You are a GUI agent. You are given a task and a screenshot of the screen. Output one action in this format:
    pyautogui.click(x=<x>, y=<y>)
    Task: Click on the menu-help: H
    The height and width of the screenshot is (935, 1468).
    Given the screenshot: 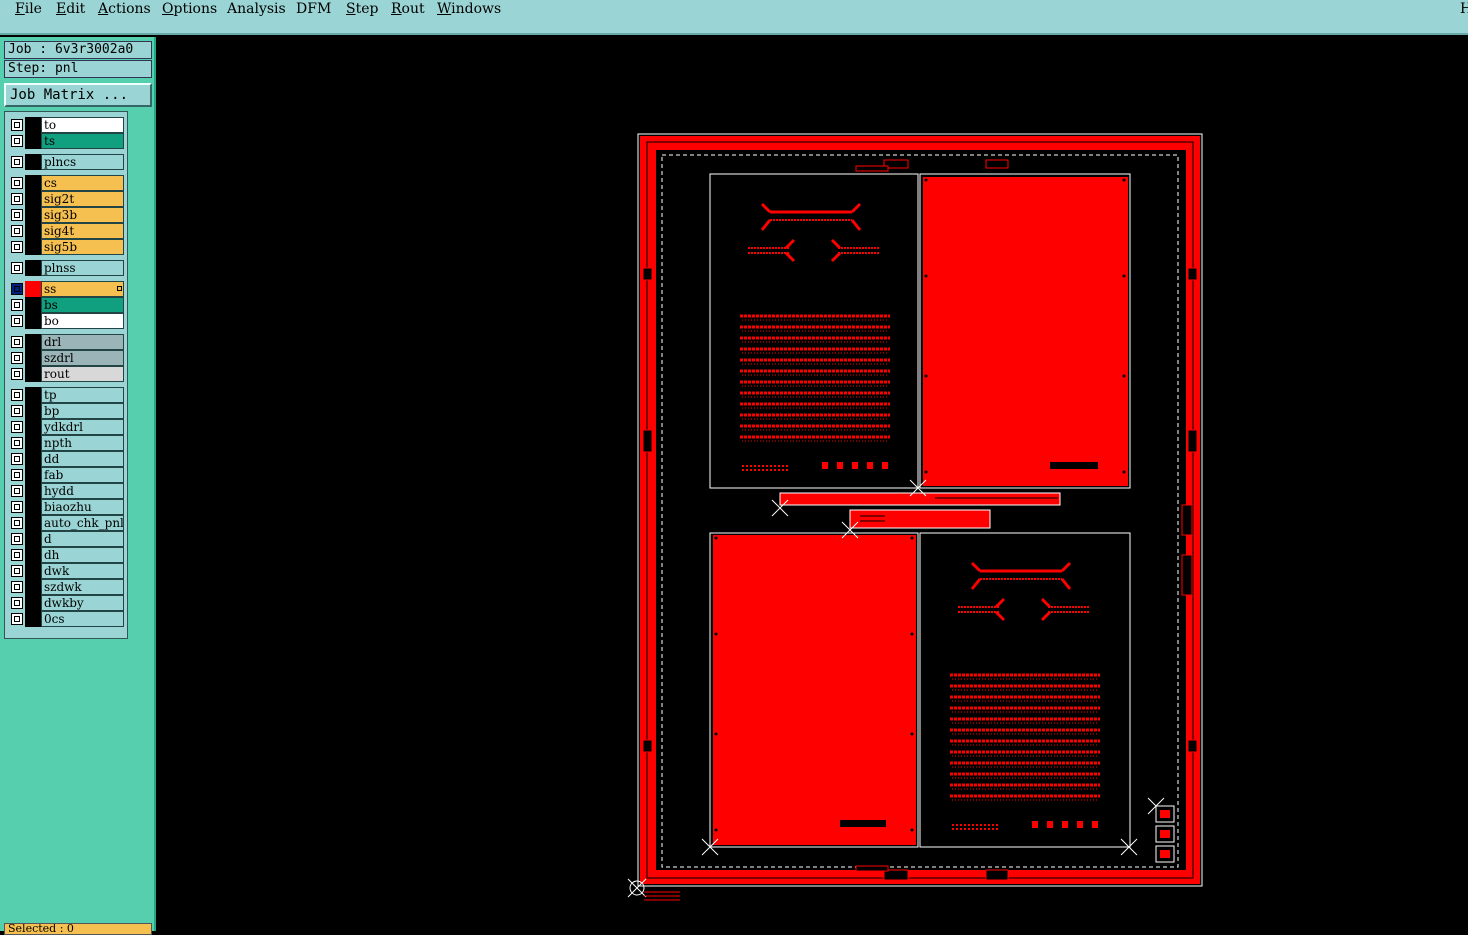 What is the action you would take?
    pyautogui.click(x=1464, y=9)
    